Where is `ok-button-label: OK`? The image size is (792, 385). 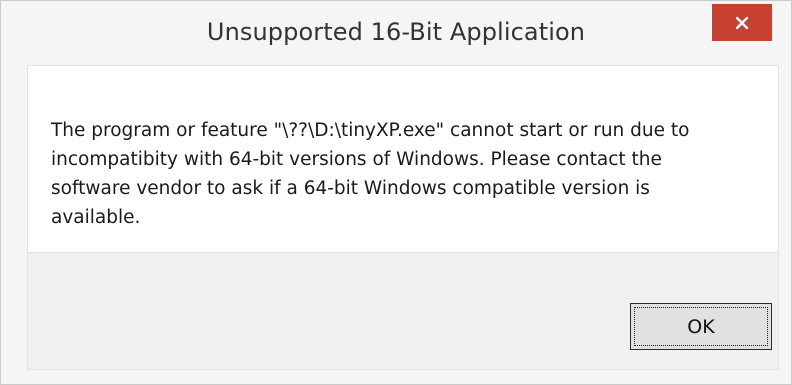 ok-button-label: OK is located at coordinates (701, 326).